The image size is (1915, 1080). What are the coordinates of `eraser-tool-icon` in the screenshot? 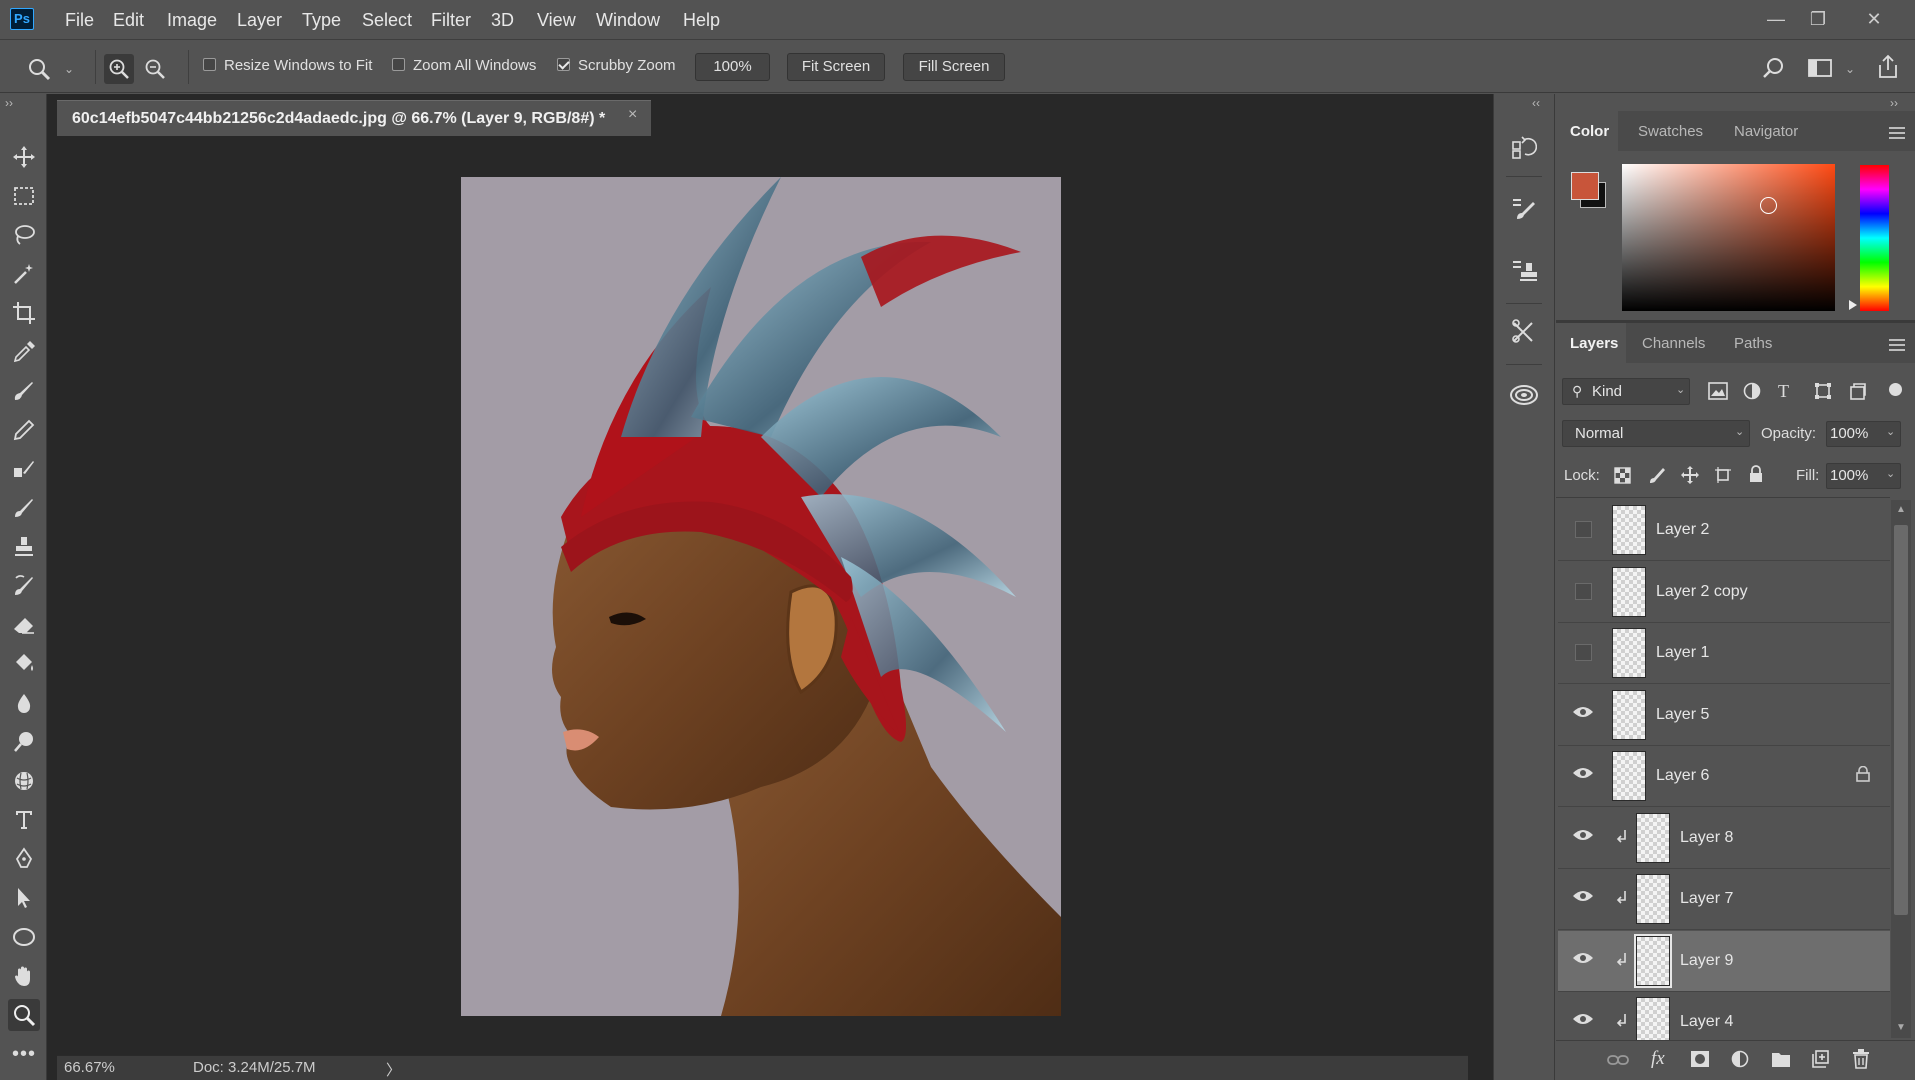 It's located at (24, 625).